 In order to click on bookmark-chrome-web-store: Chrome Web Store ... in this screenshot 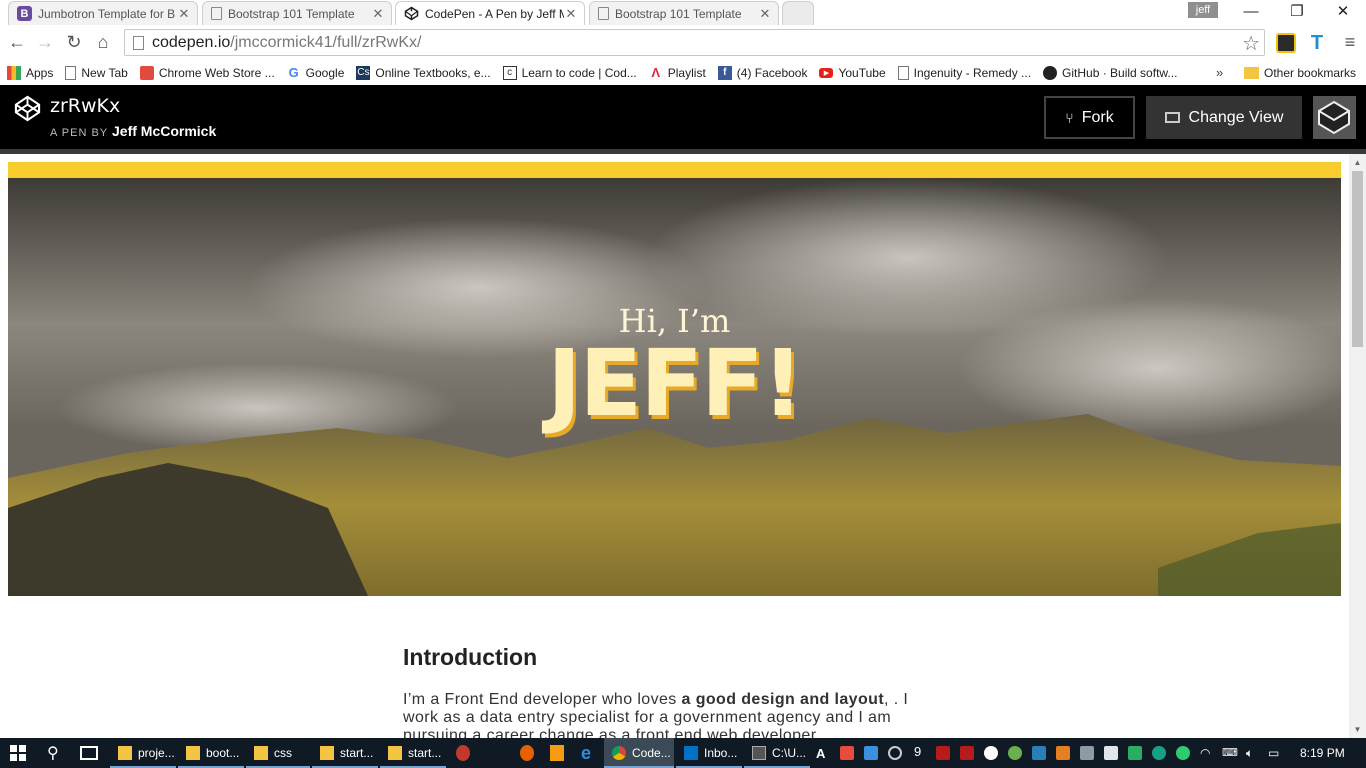, I will do `click(207, 72)`.